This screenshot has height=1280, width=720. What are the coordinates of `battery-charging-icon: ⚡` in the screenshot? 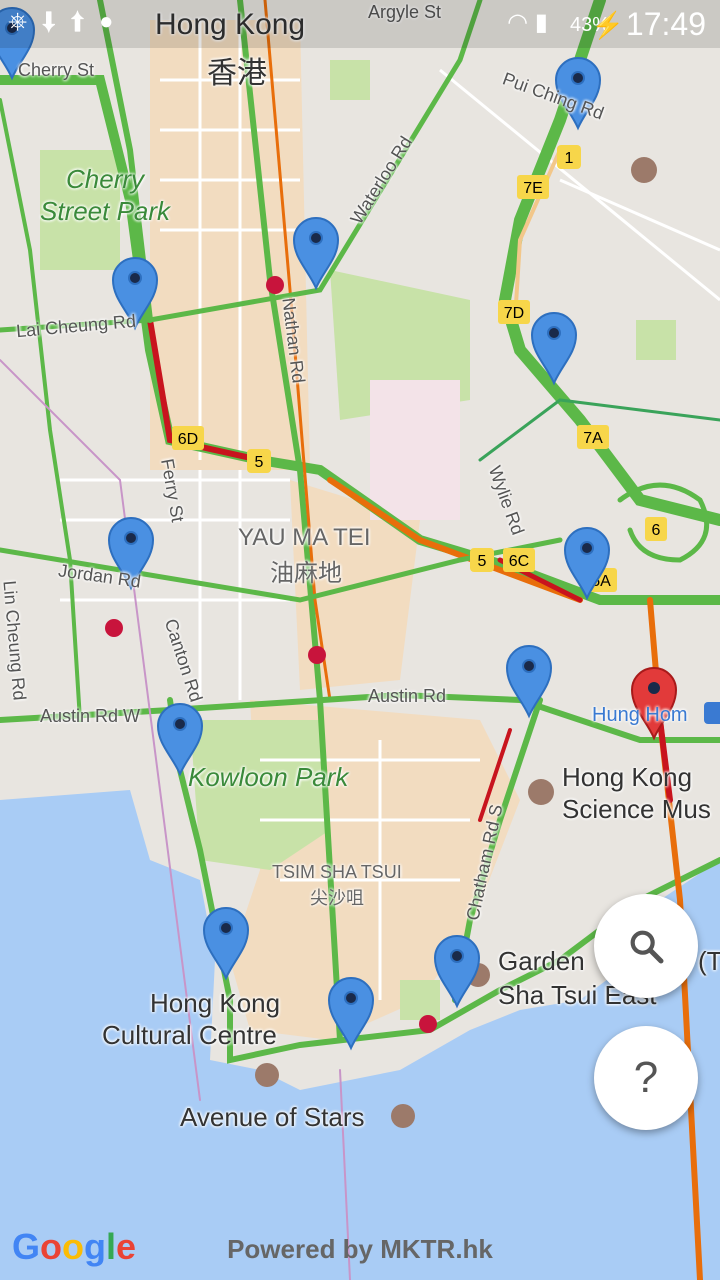 It's located at (607, 25).